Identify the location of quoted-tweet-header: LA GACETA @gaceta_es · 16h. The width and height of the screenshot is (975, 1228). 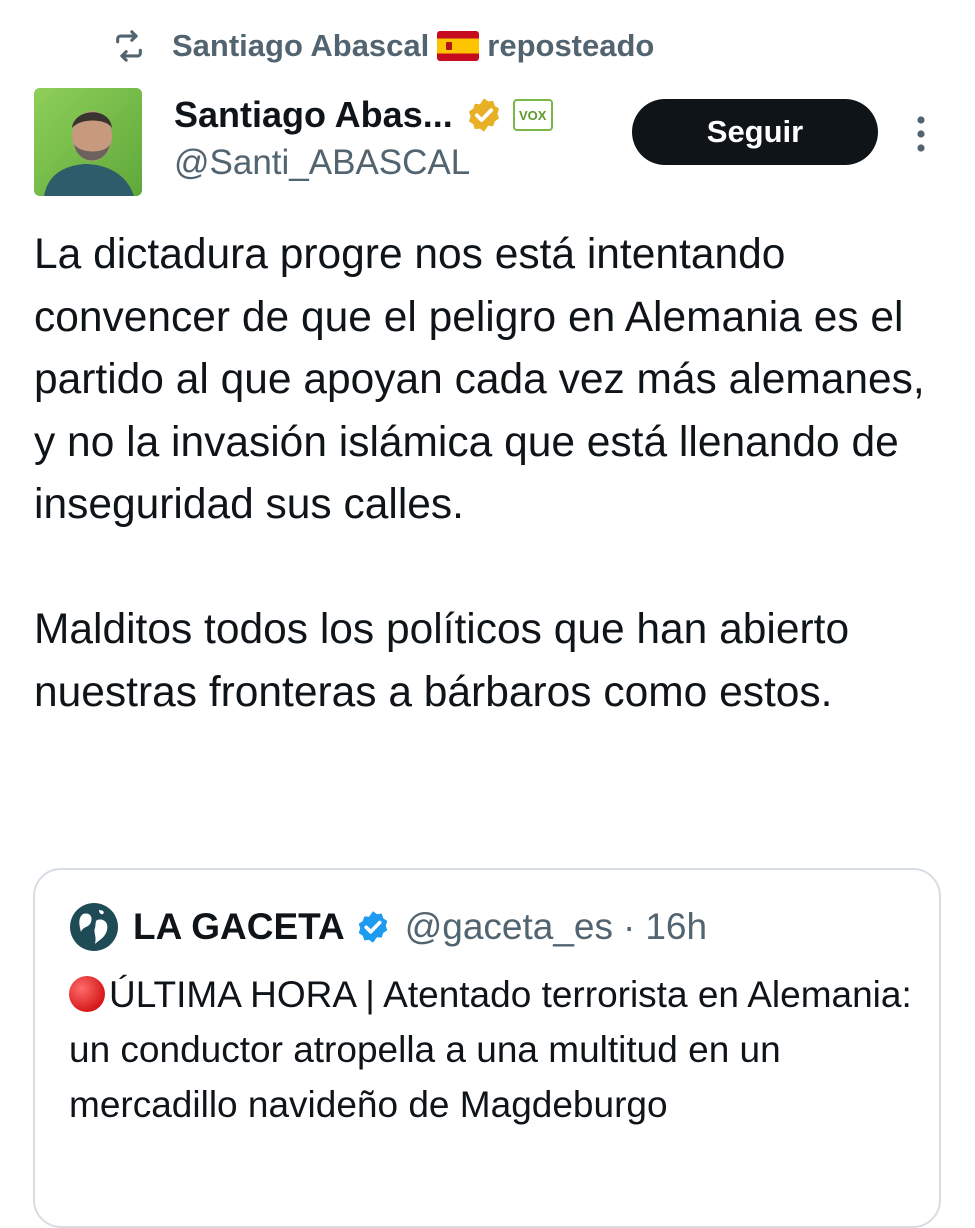
(388, 927).